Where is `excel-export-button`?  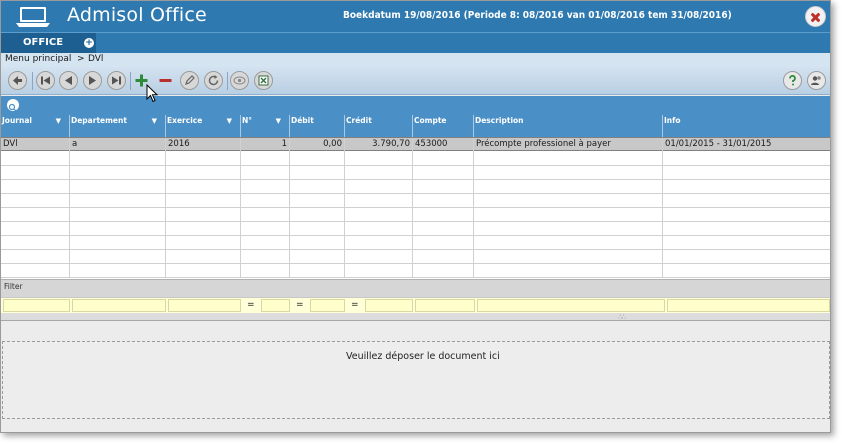
excel-export-button is located at coordinates (263, 80).